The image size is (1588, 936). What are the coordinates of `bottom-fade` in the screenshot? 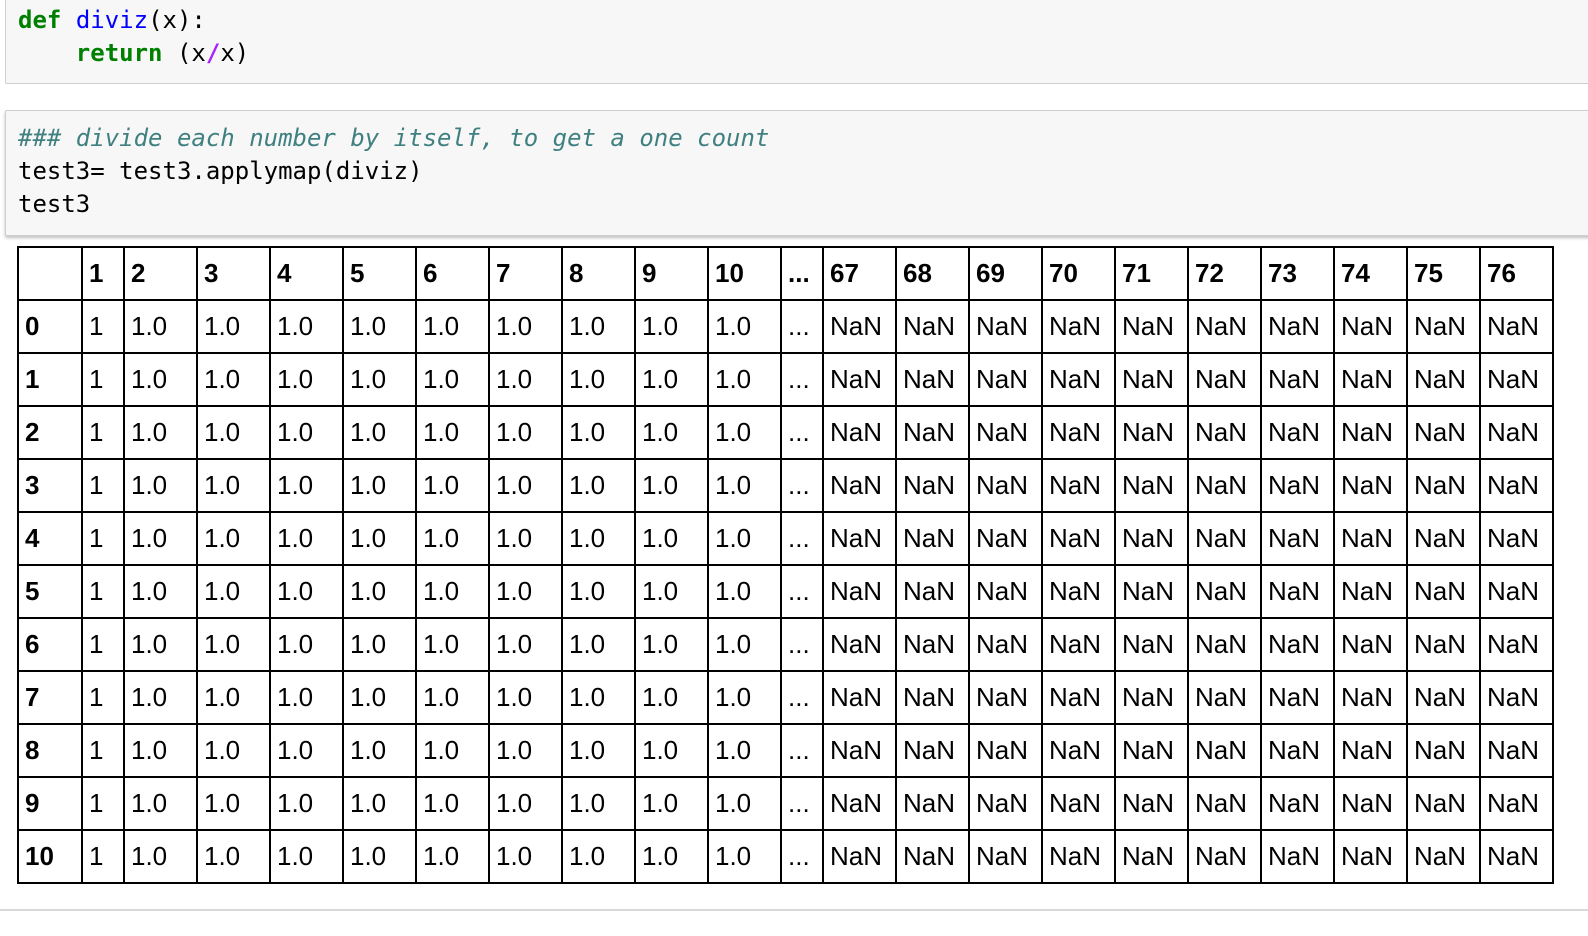 It's located at (794, 917).